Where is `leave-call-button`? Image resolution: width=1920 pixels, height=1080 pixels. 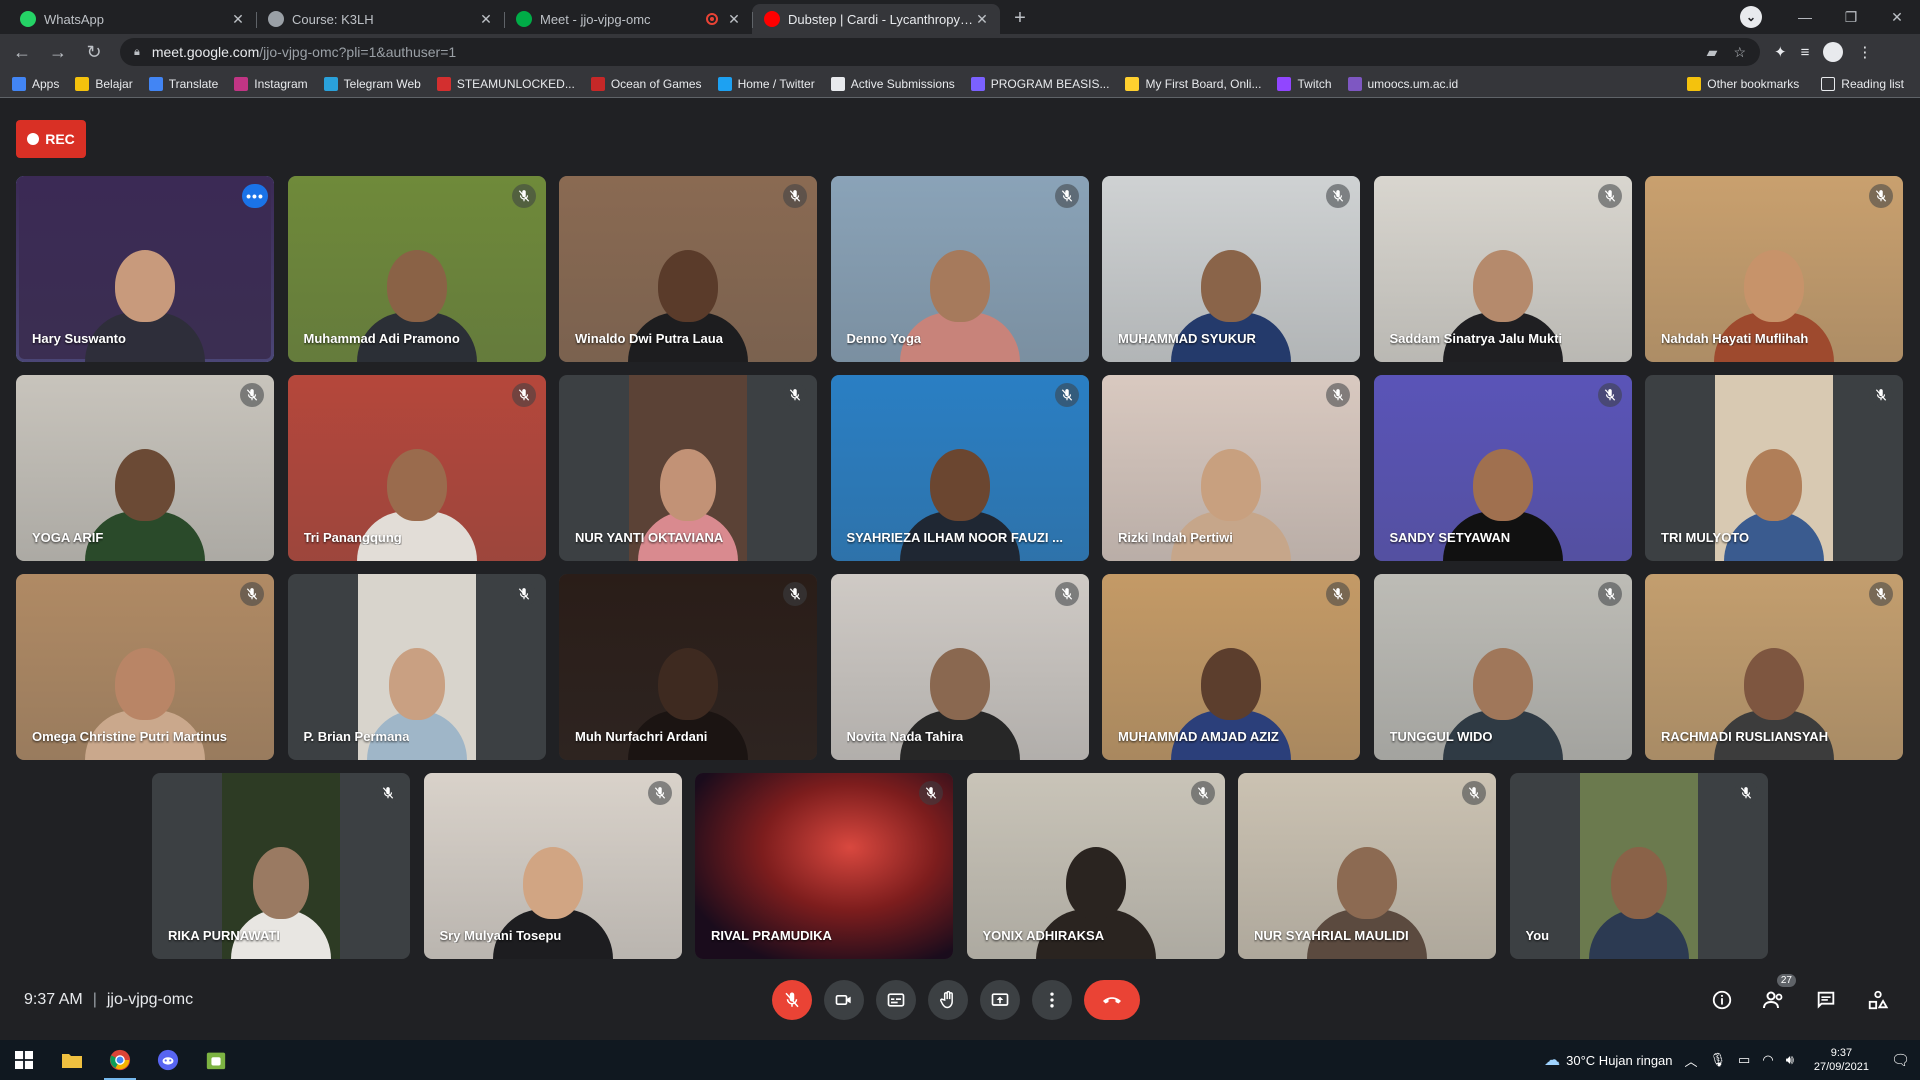
leave-call-button is located at coordinates (1112, 1000).